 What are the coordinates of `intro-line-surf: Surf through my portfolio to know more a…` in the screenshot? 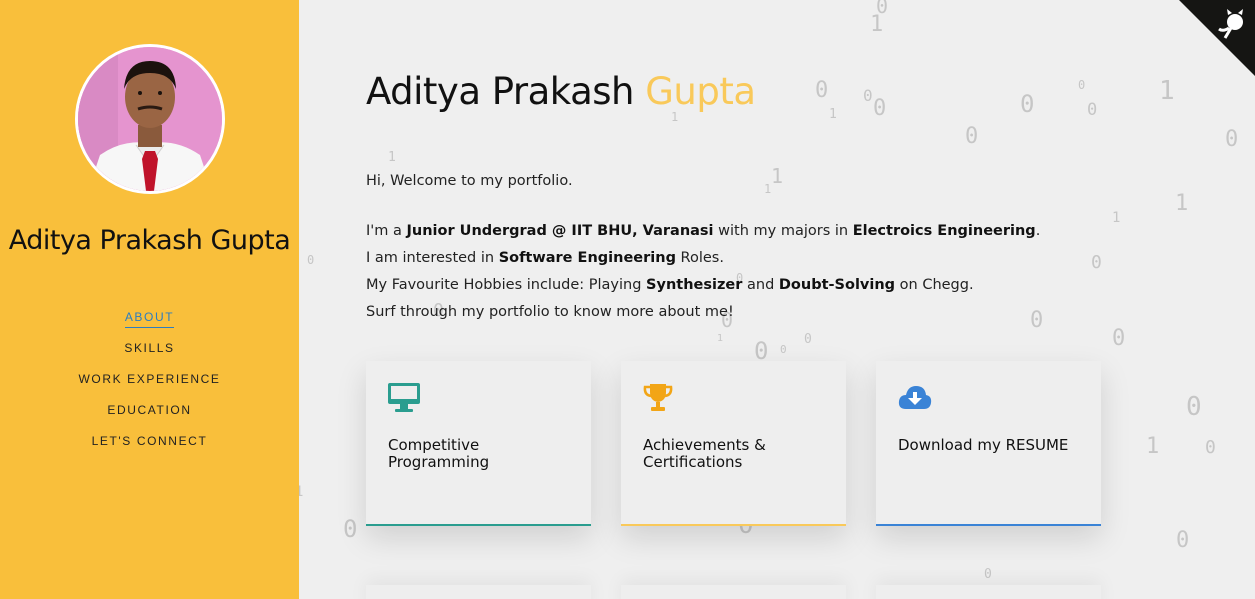 It's located at (550, 312).